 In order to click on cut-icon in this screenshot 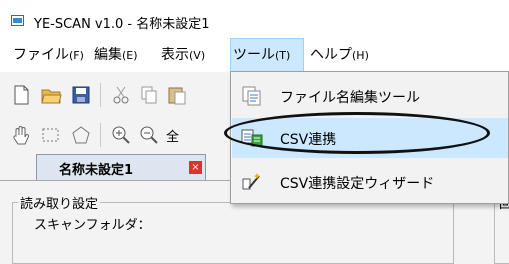, I will do `click(121, 95)`.